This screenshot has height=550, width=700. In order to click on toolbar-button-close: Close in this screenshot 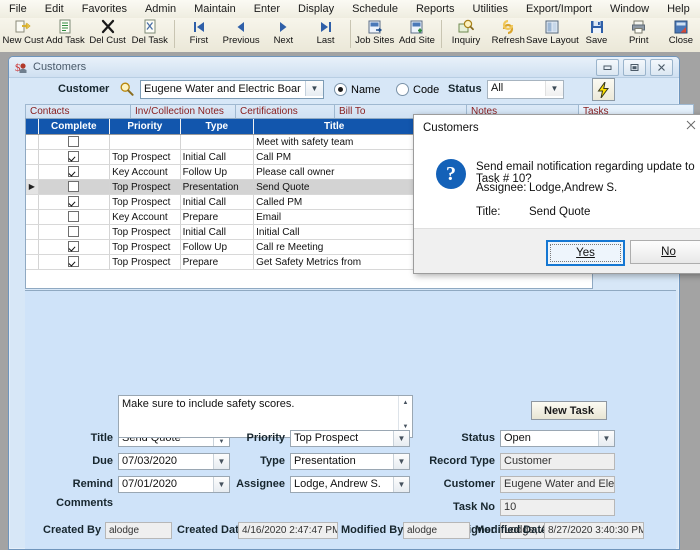, I will do `click(680, 35)`.